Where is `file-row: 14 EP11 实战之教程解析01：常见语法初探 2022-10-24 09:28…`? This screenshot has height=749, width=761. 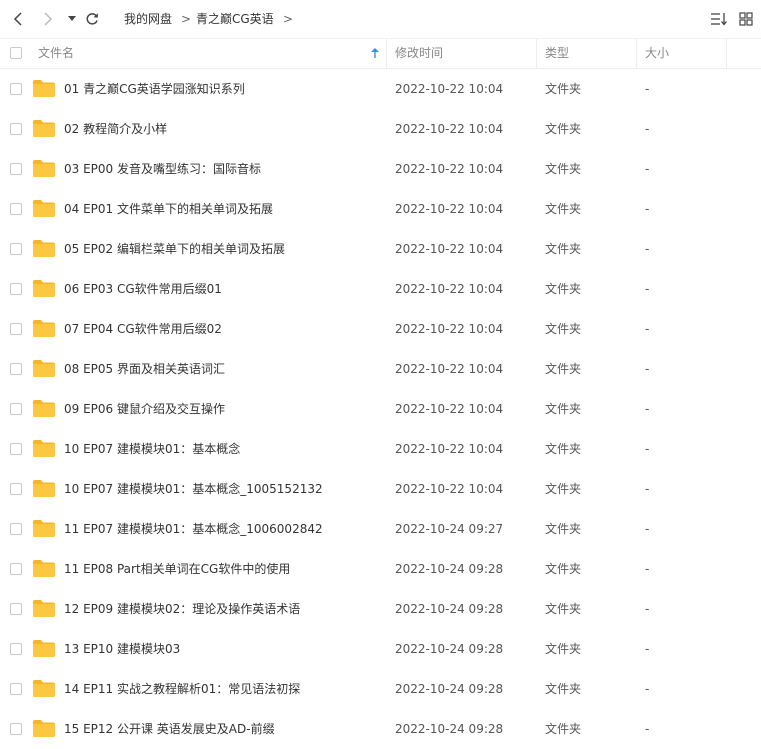 file-row: 14 EP11 实战之教程解析01：常见语法初探 2022-10-24 09:28… is located at coordinates (380, 689).